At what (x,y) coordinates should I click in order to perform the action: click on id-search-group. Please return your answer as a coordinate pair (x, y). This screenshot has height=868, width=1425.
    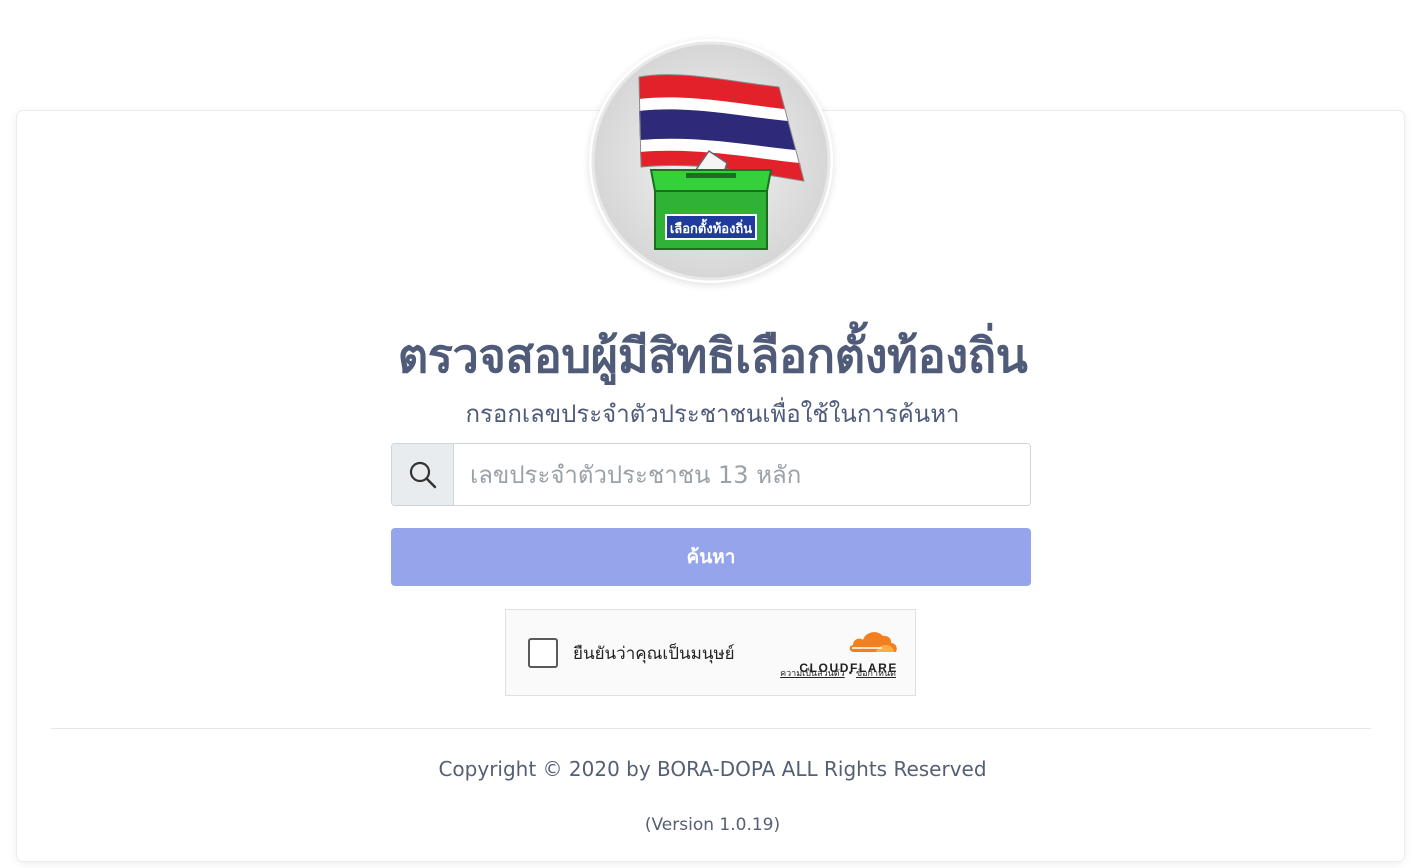
    Looking at the image, I should click on (711, 474).